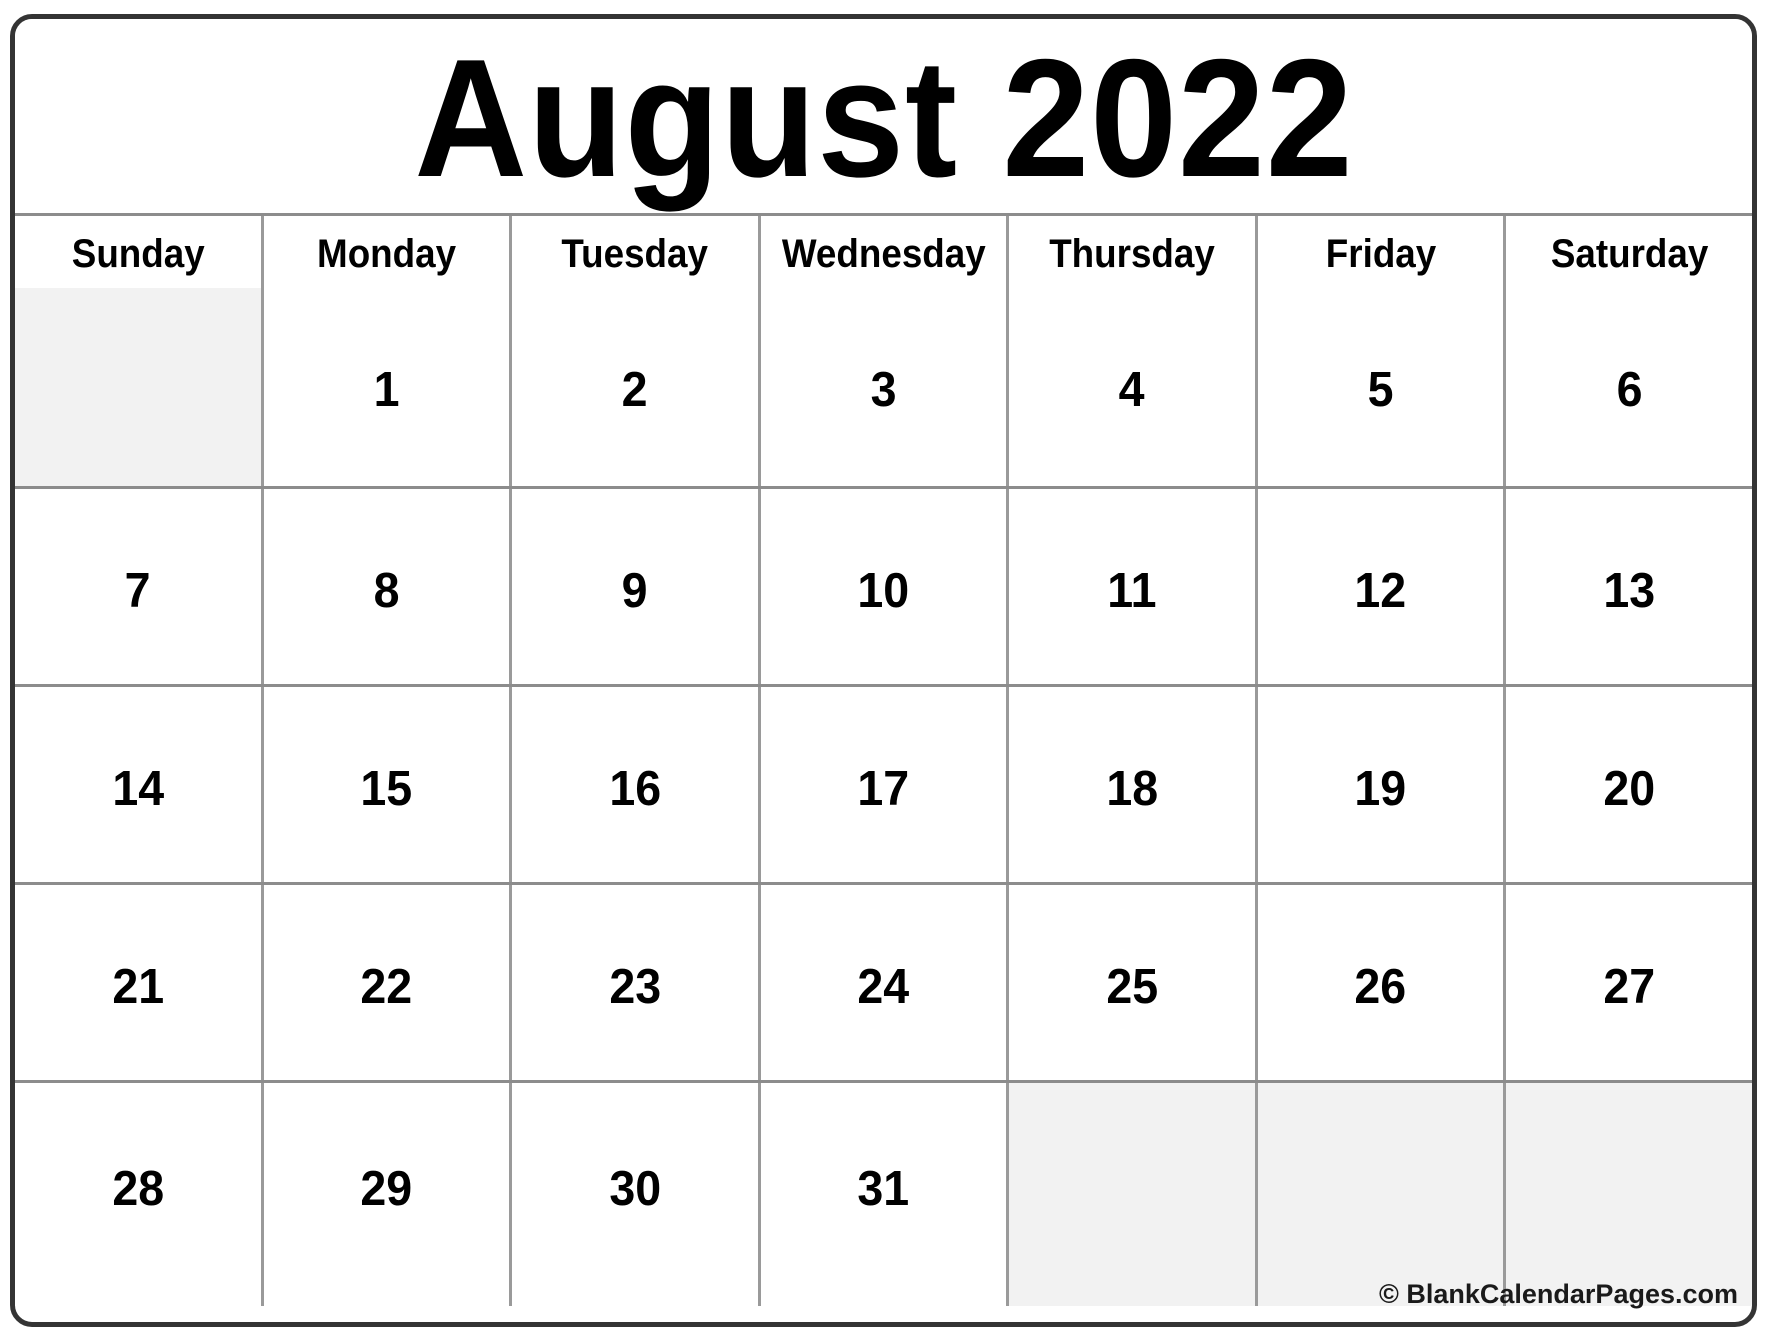  I want to click on calendar-title-bar: August 2022, so click(883, 116).